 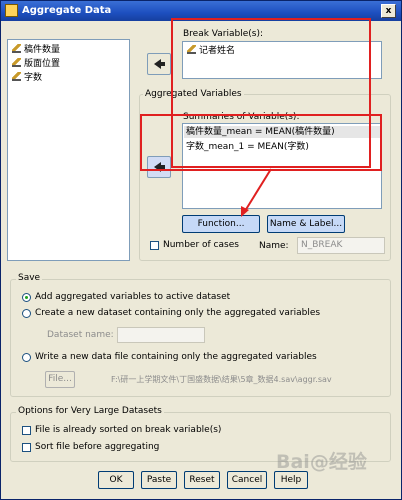 What do you see at coordinates (256, 192) in the screenshot?
I see `annotation-arrow` at bounding box center [256, 192].